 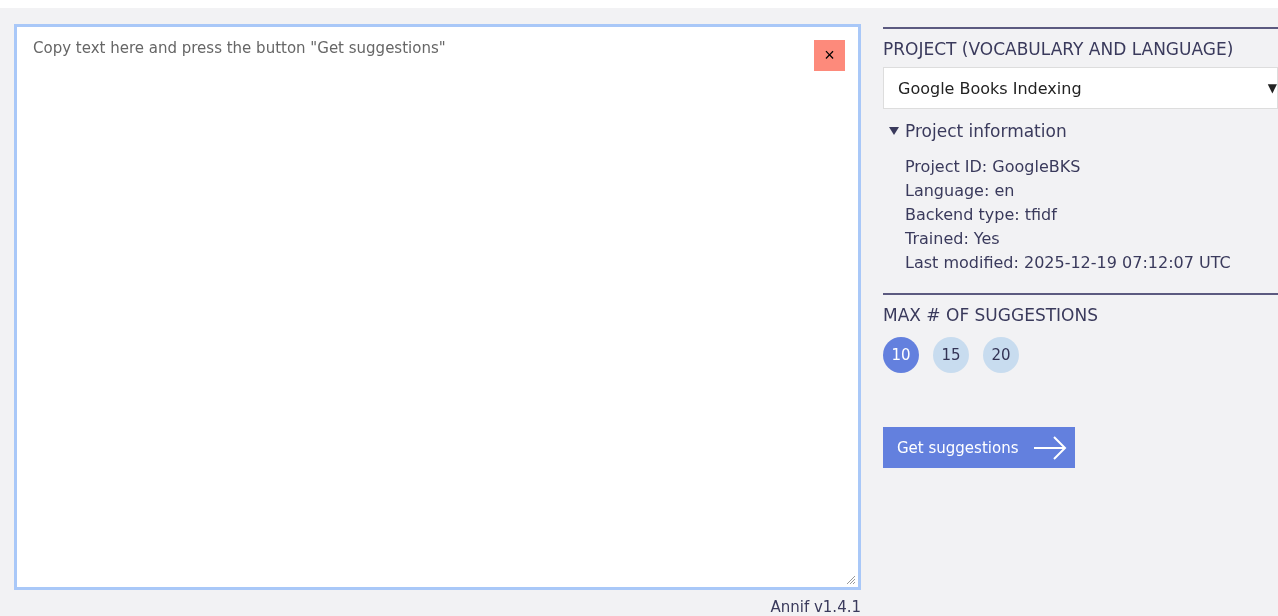 What do you see at coordinates (851, 580) in the screenshot?
I see `resize-handle-icon` at bounding box center [851, 580].